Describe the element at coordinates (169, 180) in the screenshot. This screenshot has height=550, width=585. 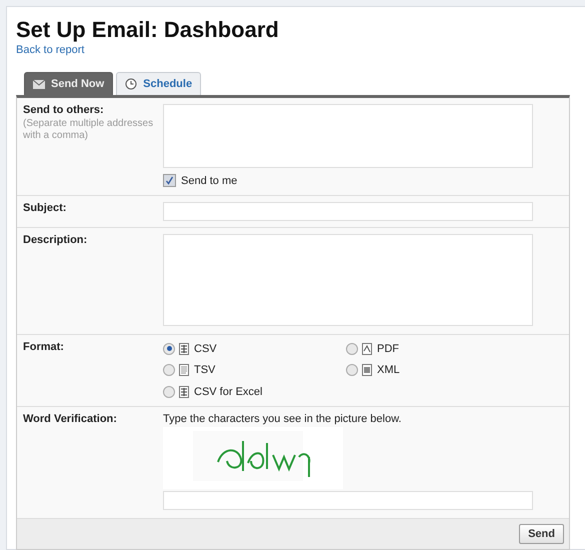
I see `checkbox` at that location.